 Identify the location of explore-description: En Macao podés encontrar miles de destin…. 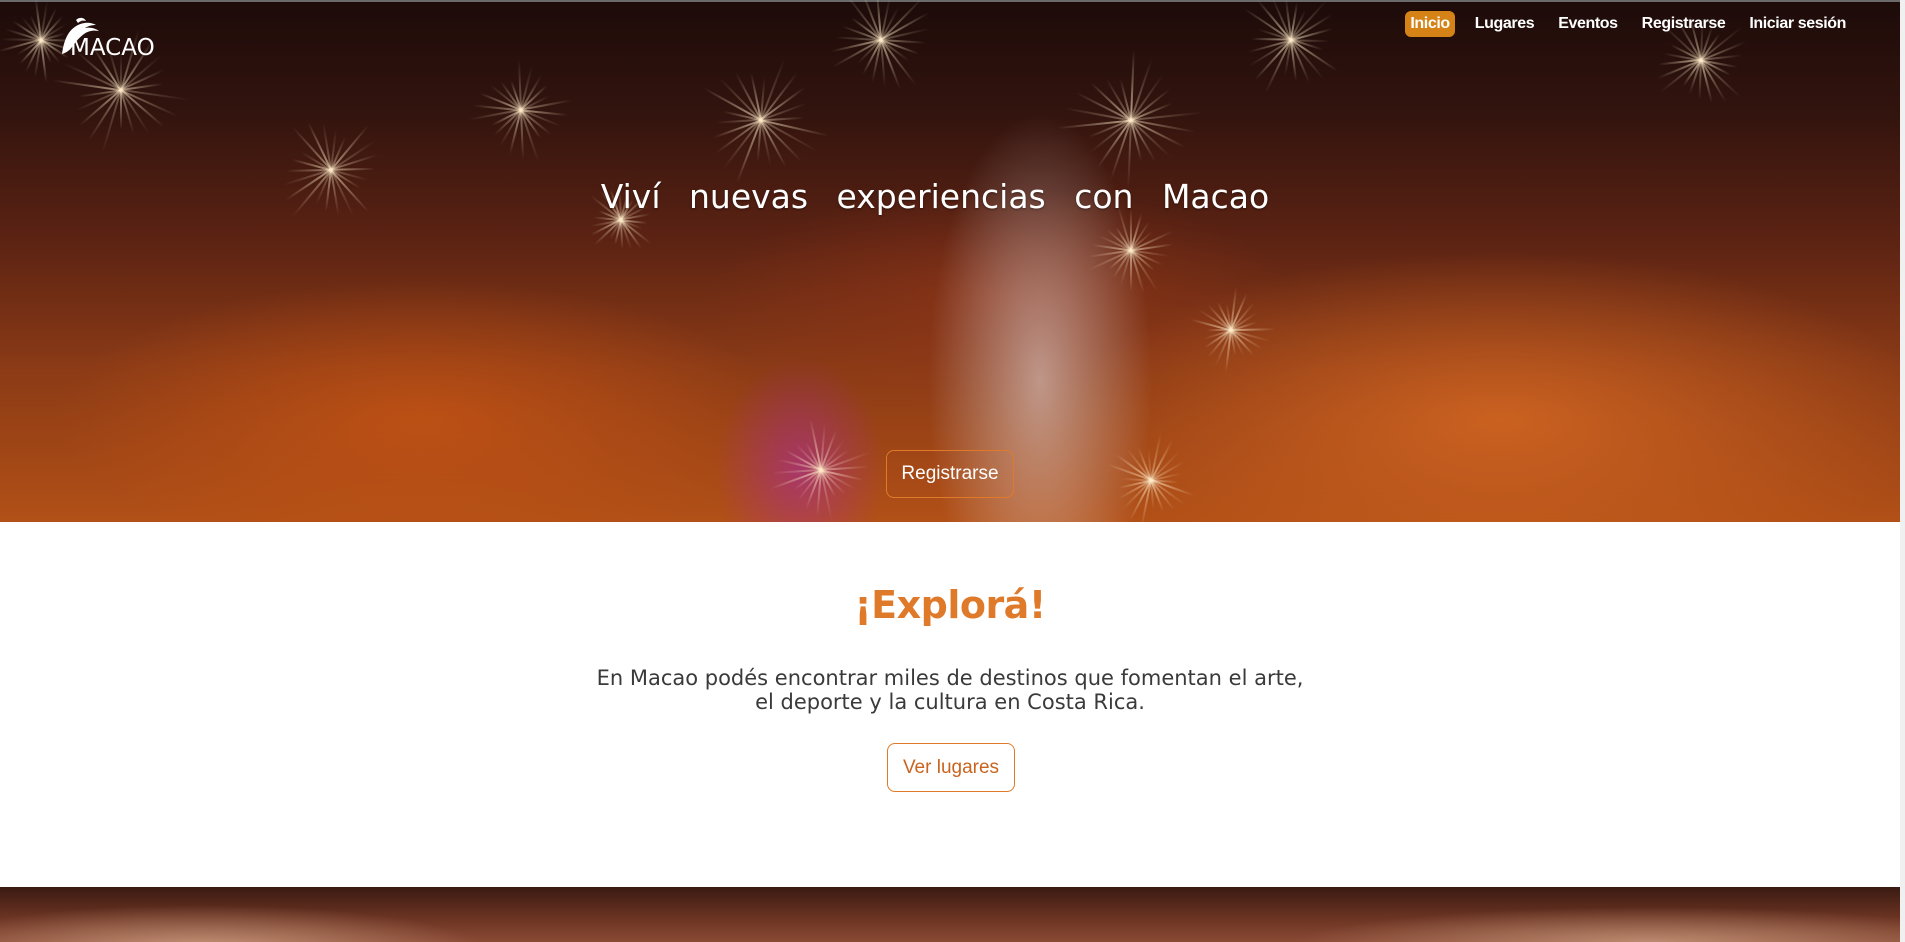
(950, 690).